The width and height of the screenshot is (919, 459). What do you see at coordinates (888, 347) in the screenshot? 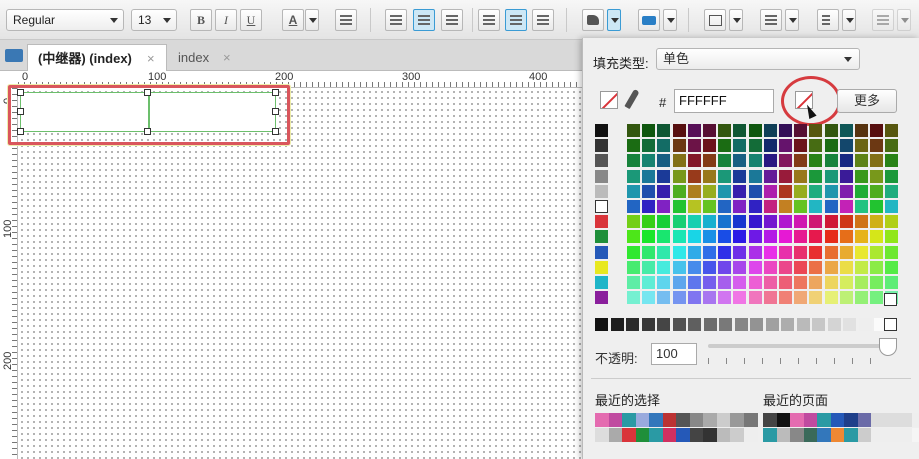
I see `opacity-slider-thumb` at bounding box center [888, 347].